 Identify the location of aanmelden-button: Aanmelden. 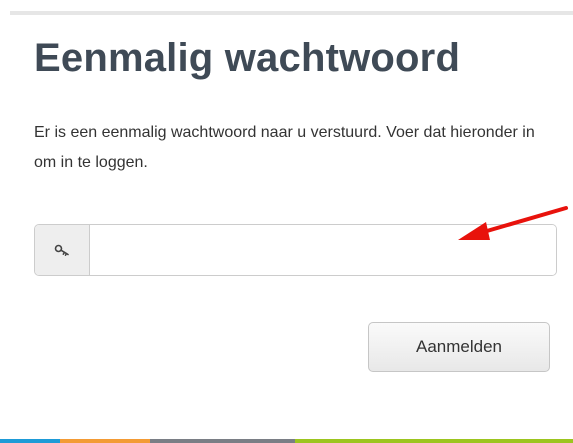
(459, 347).